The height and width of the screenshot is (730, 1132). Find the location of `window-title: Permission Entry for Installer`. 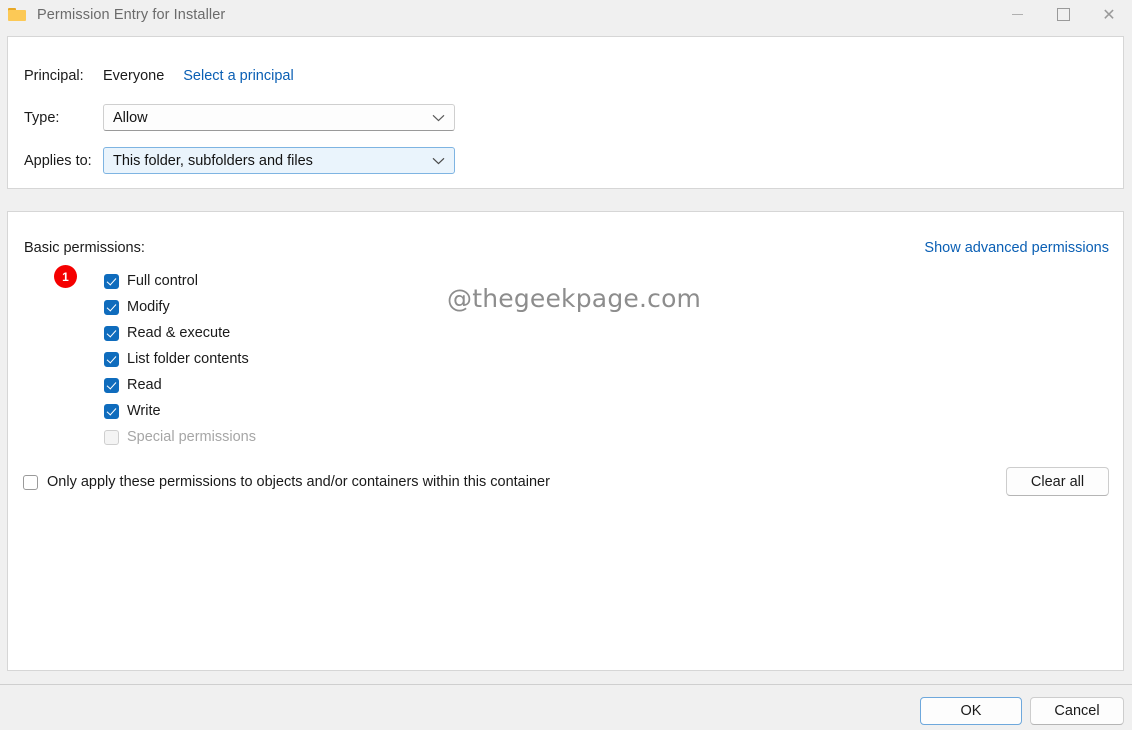

window-title: Permission Entry for Installer is located at coordinates (131, 14).